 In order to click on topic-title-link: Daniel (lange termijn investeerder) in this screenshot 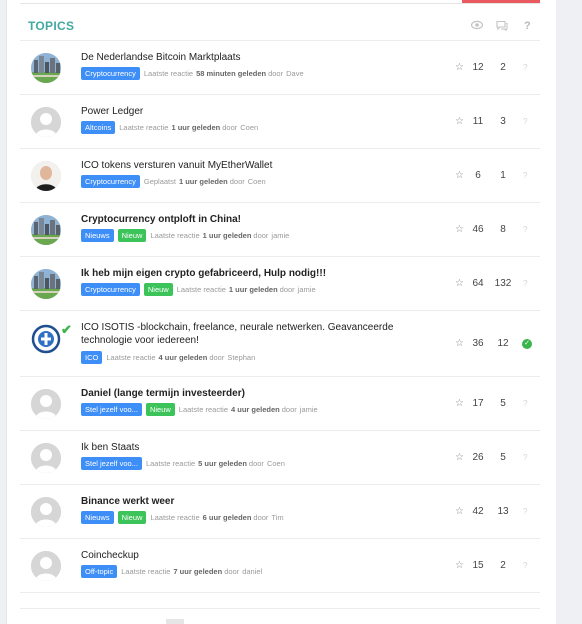, I will do `click(261, 393)`.